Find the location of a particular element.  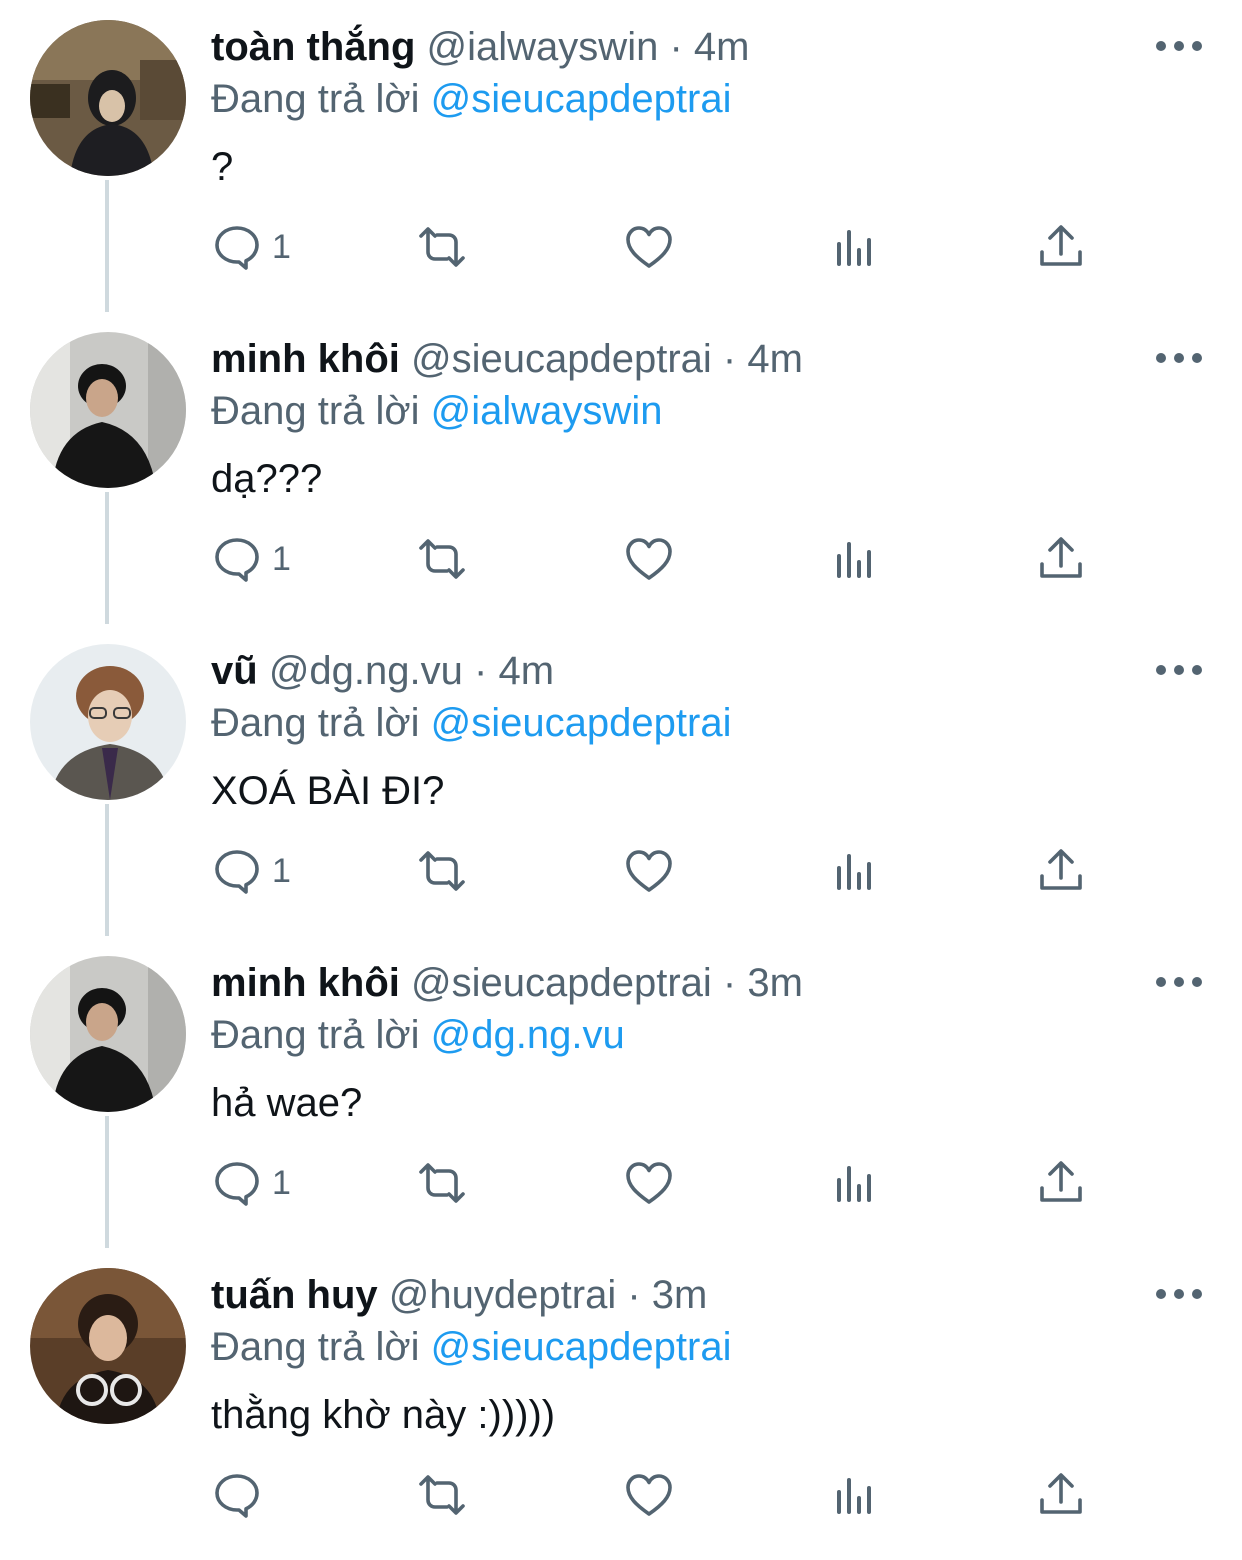

action-bar is located at coordinates (621, 1495).